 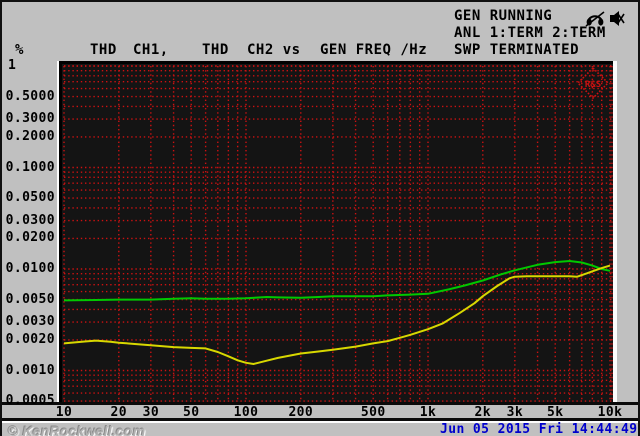 What do you see at coordinates (12, 65) in the screenshot?
I see `y-tick-label: 1` at bounding box center [12, 65].